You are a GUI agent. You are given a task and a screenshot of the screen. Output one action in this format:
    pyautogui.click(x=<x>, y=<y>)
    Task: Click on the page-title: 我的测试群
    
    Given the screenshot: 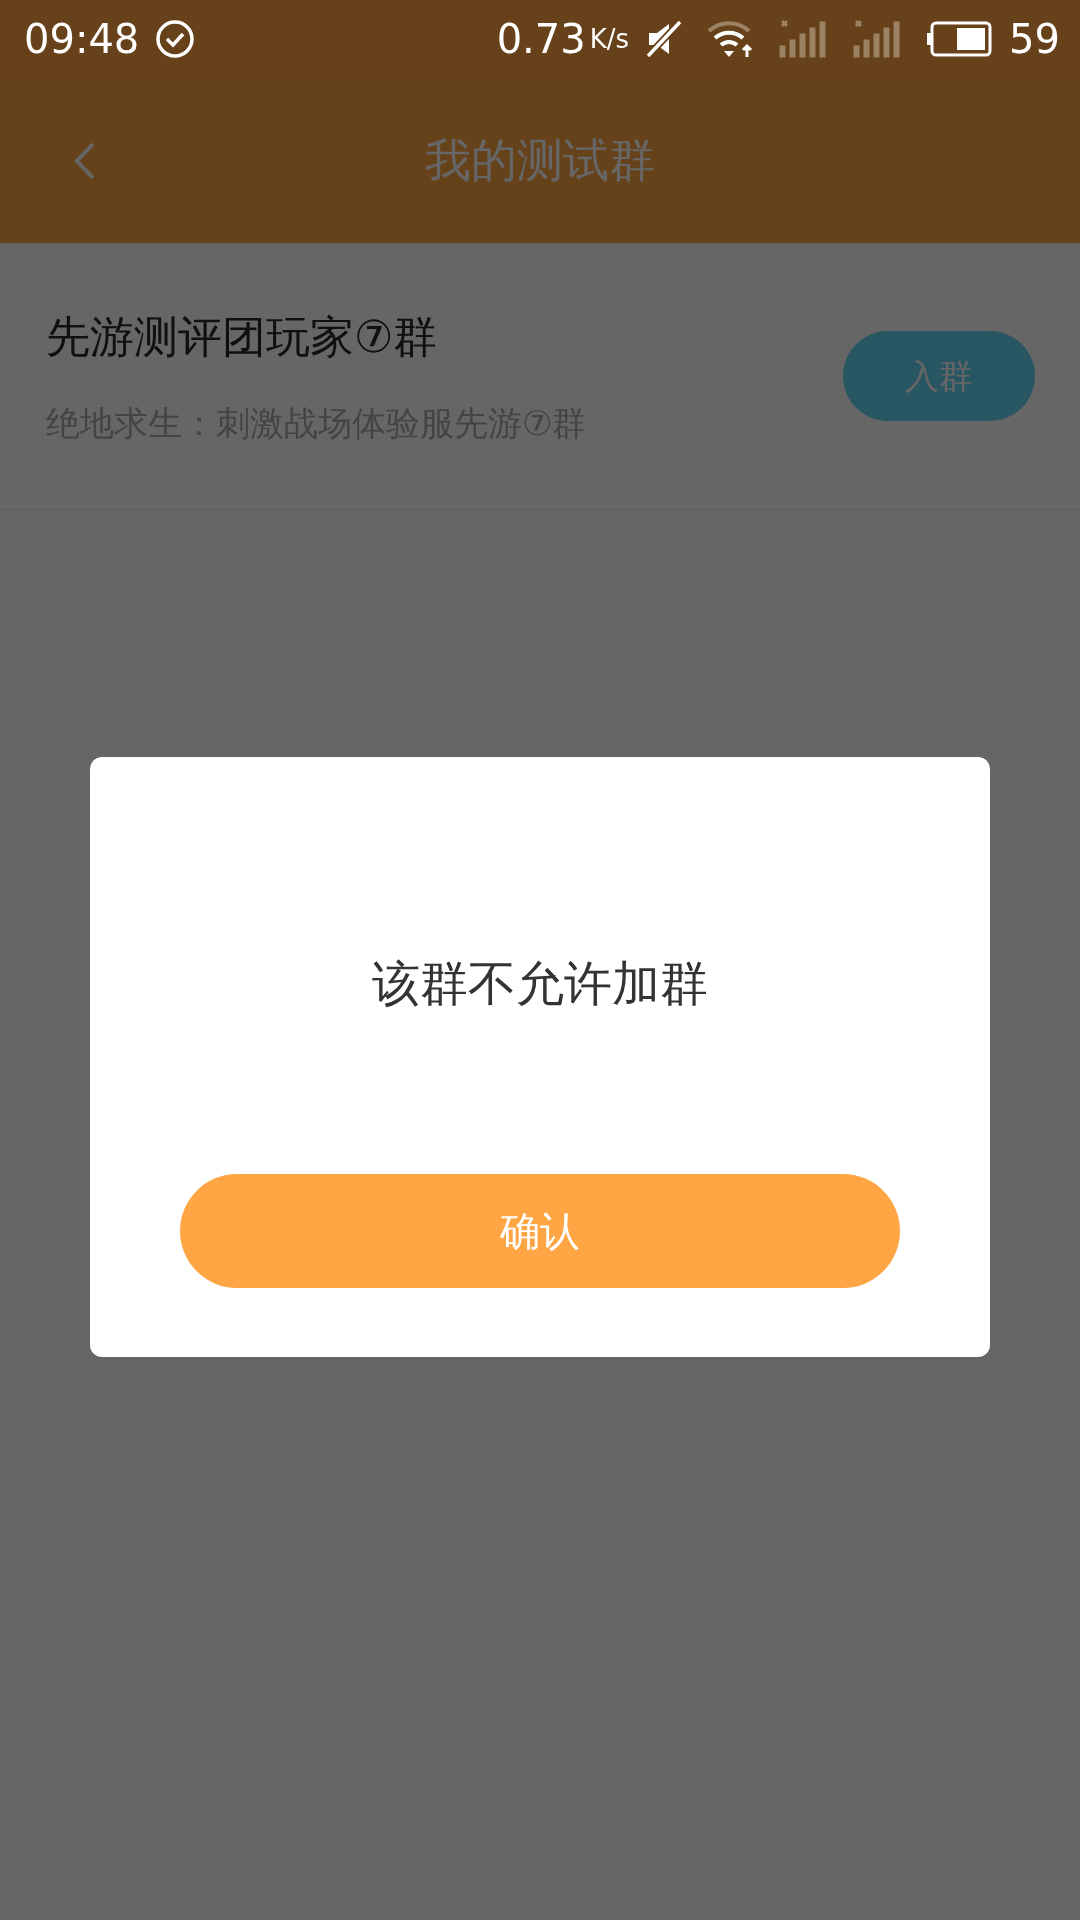 What is the action you would take?
    pyautogui.click(x=540, y=160)
    